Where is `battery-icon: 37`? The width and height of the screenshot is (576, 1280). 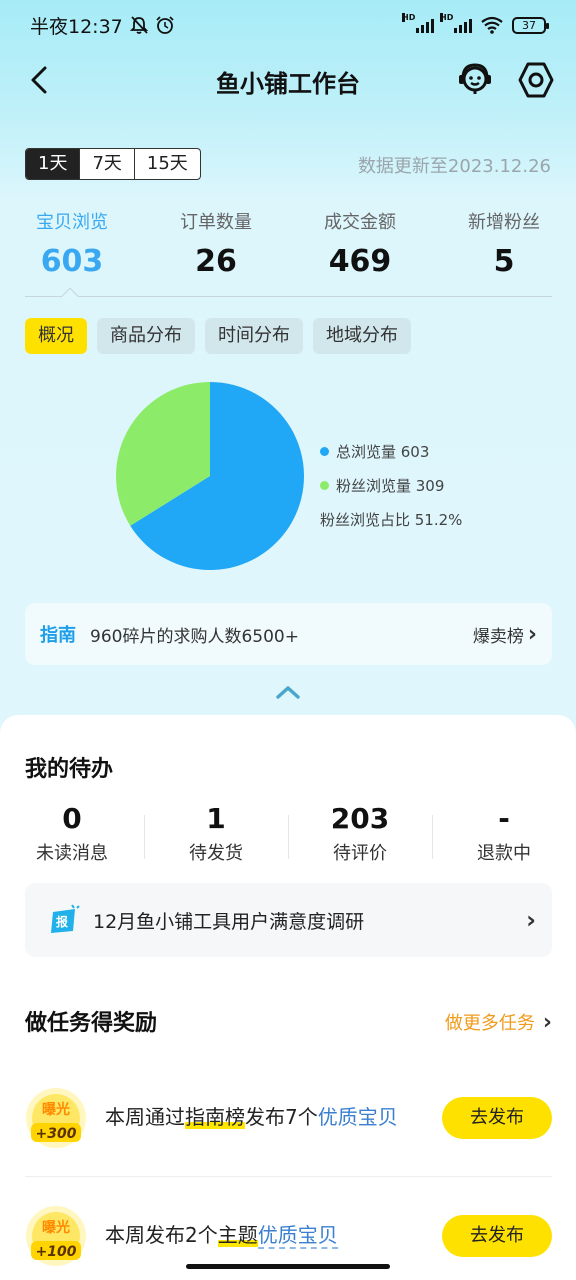 battery-icon: 37 is located at coordinates (530, 25).